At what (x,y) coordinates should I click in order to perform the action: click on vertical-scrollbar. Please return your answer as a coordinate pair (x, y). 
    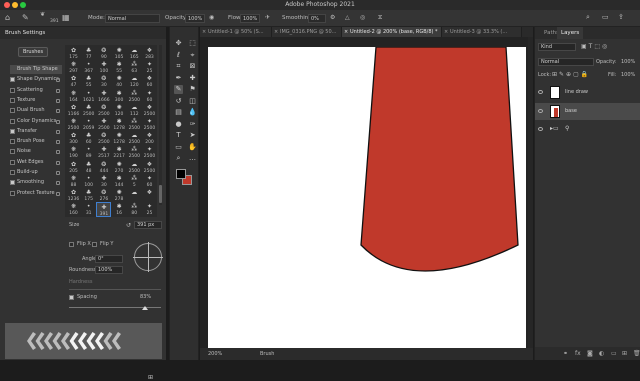
    Looking at the image, I should click on (530, 192).